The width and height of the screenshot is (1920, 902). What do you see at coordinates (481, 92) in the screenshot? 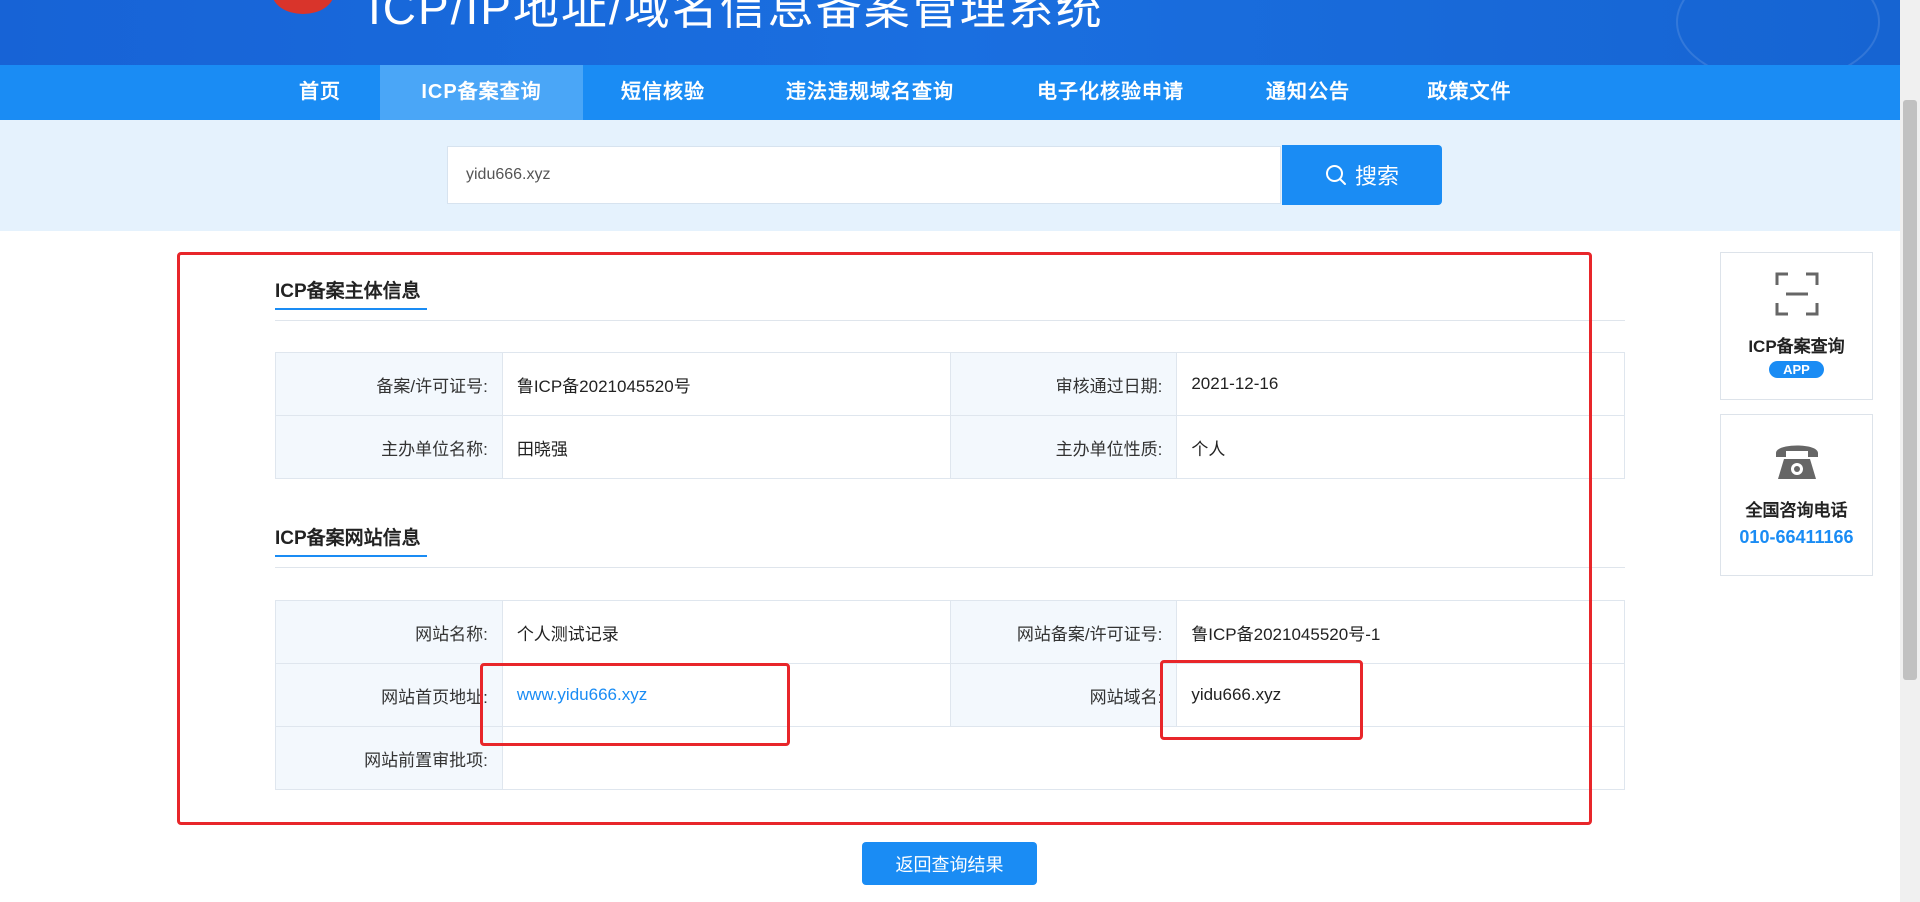
I see `nav-item-icp-query: ICP备案查询` at bounding box center [481, 92].